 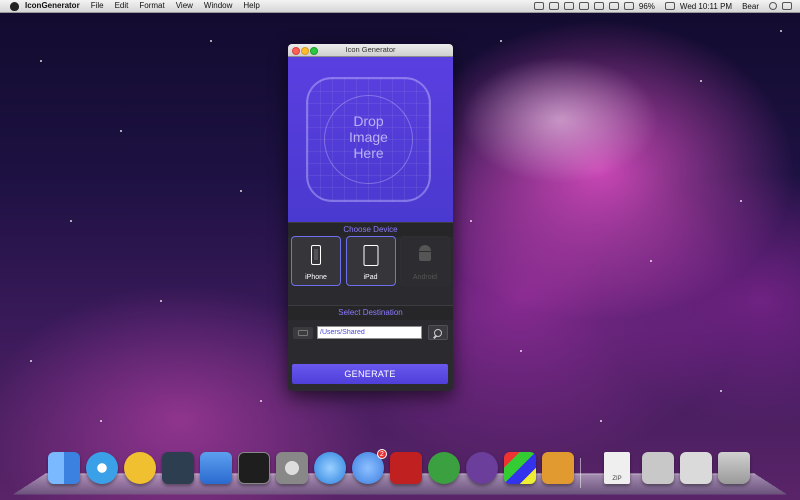 I want to click on toast-icon, so click(x=558, y=468).